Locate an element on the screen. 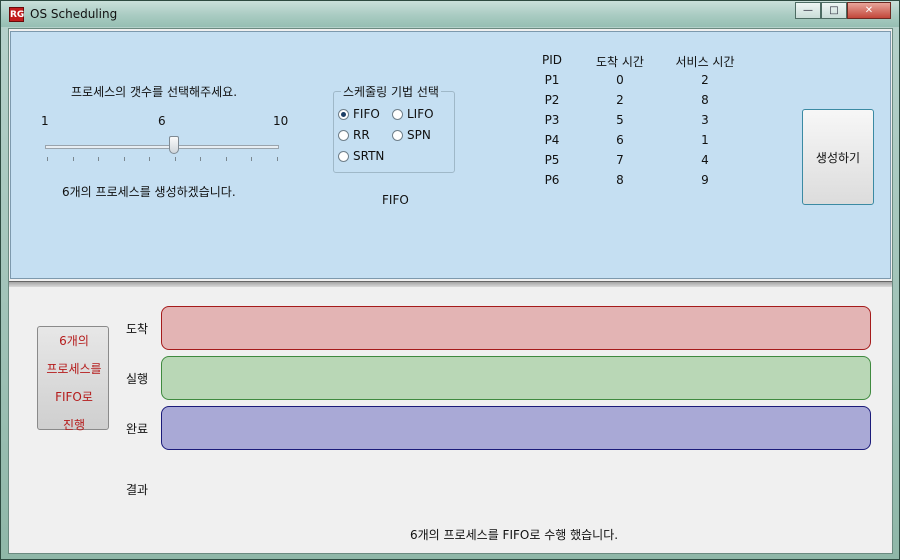 The height and width of the screenshot is (560, 900). result-summary: 6개의 프로세스를 FIFO로 수행 했습니다. is located at coordinates (514, 535).